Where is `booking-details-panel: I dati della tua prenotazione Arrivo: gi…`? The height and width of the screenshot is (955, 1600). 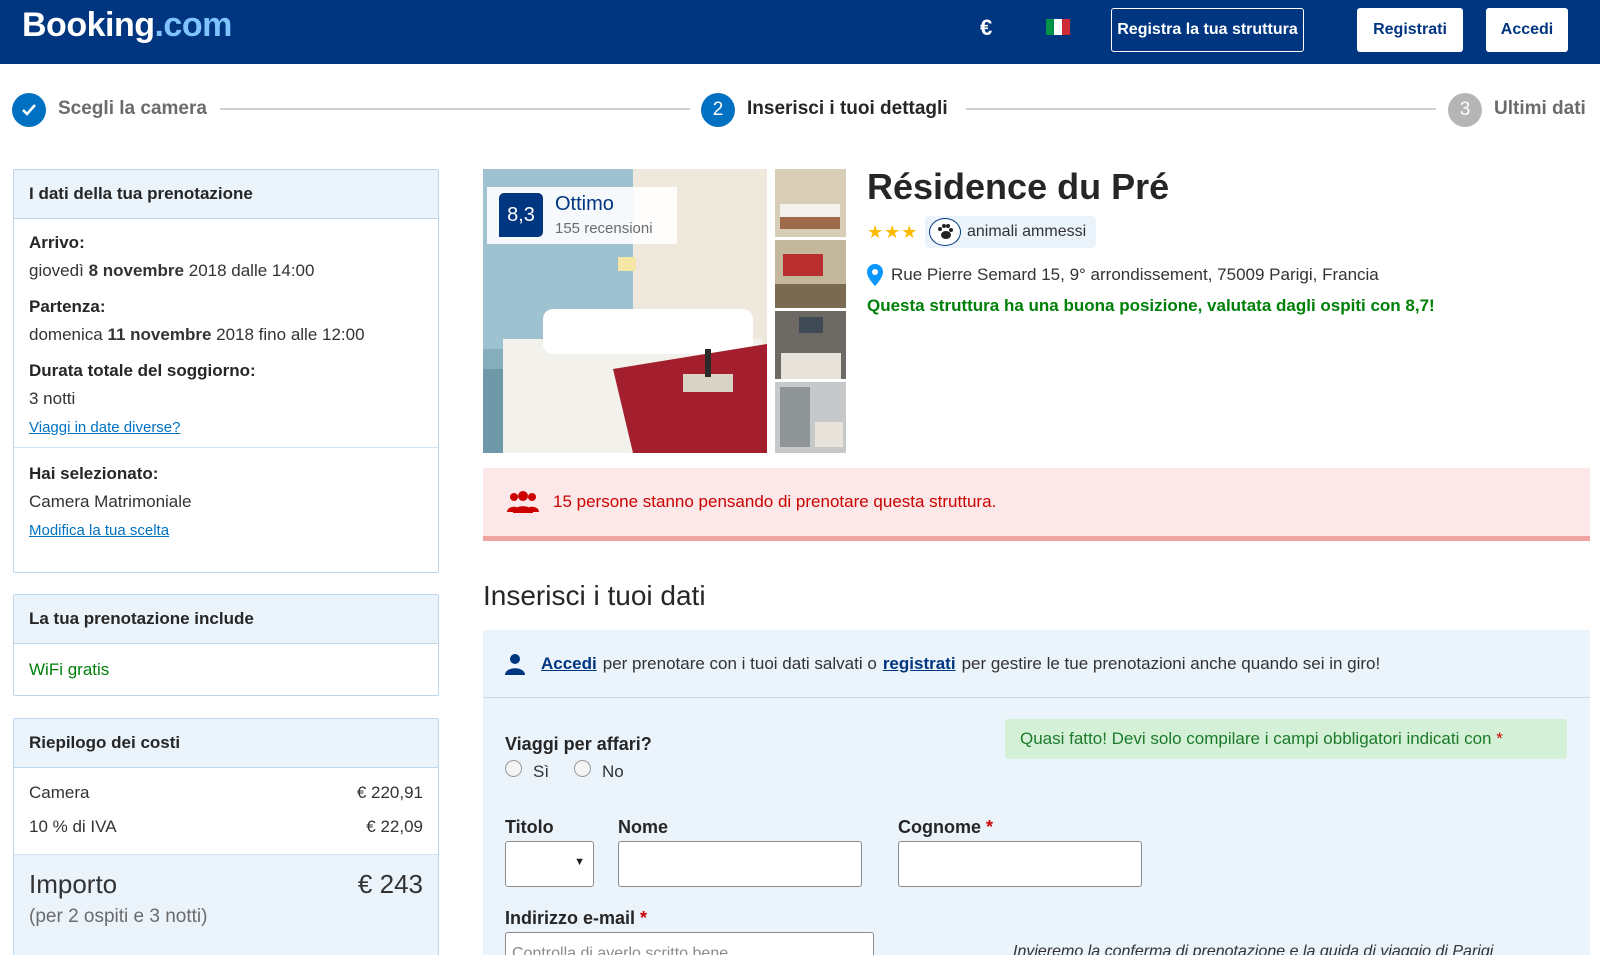
booking-details-panel: I dati della tua prenotazione Arrivo: gi… is located at coordinates (226, 371).